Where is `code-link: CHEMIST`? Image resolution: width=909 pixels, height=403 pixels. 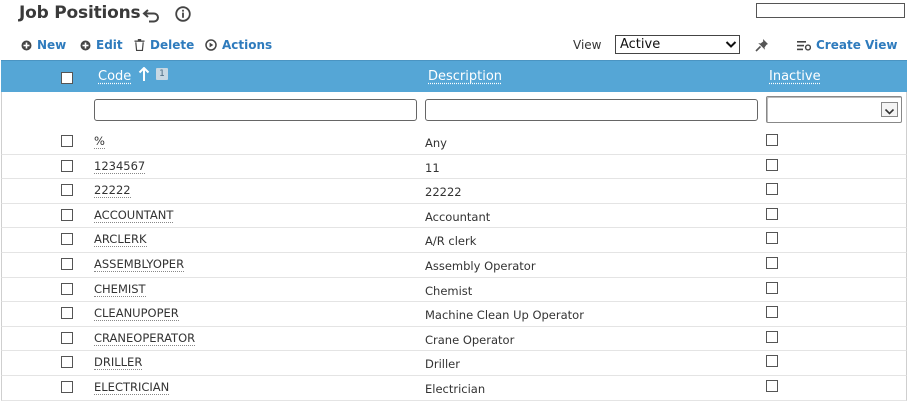 code-link: CHEMIST is located at coordinates (120, 289).